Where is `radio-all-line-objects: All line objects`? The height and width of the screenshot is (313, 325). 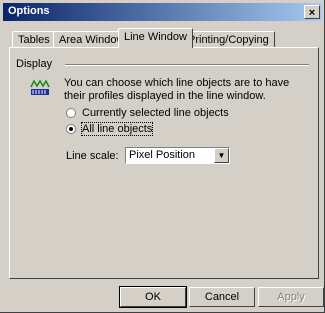 radio-all-line-objects: All line objects is located at coordinates (110, 129).